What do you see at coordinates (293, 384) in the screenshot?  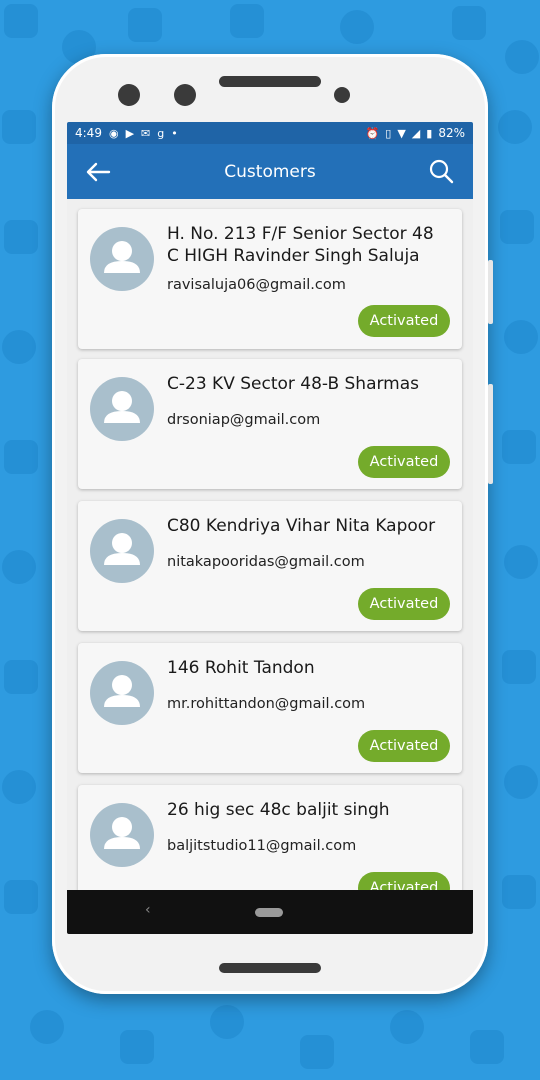 I see `customer-name: C-23 KV Sector 48-B Sharmas` at bounding box center [293, 384].